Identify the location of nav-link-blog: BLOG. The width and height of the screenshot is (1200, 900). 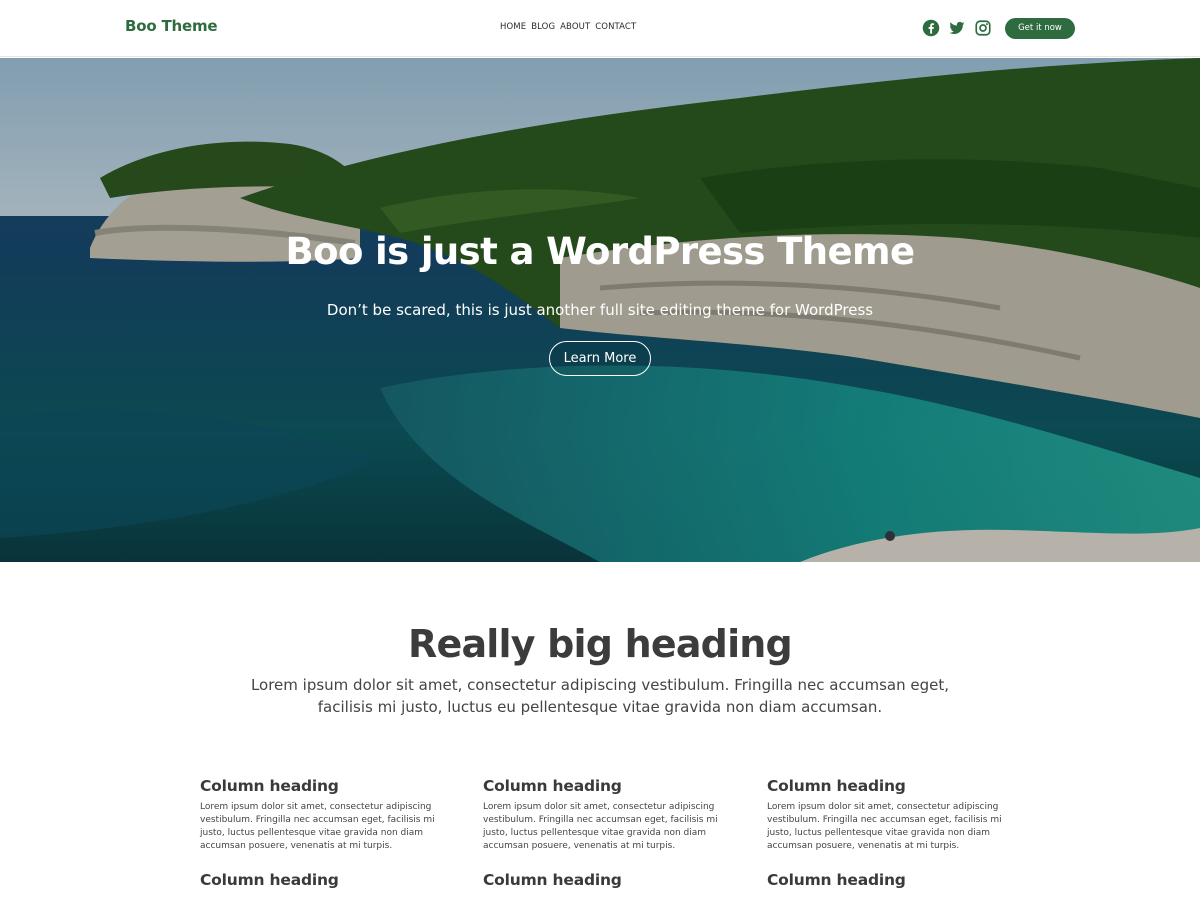
(543, 27).